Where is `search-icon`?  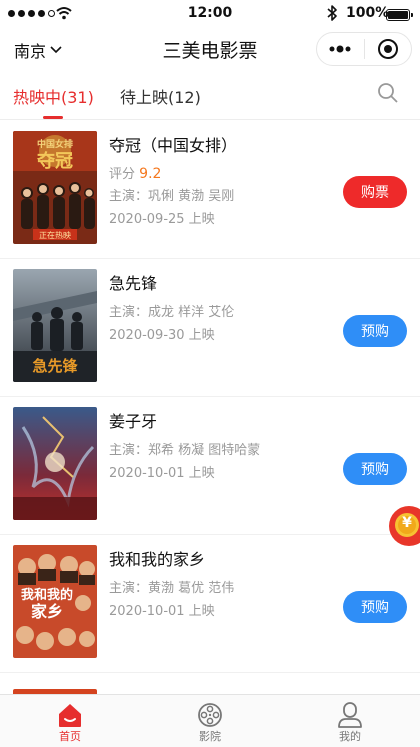
search-icon is located at coordinates (388, 93).